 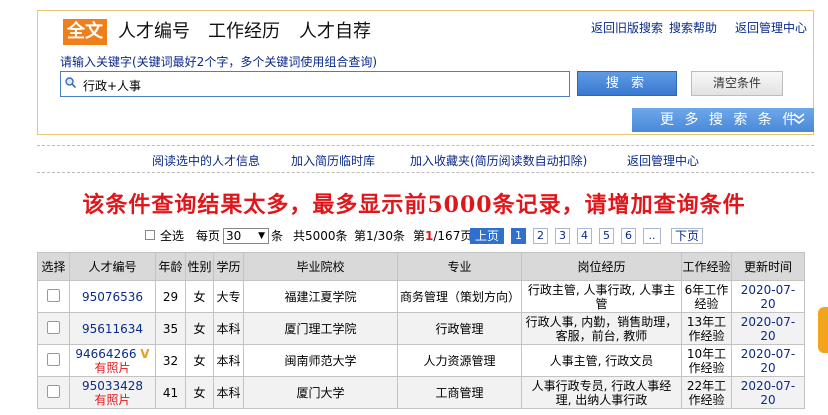 I want to click on col-education: 学历, so click(x=228, y=266).